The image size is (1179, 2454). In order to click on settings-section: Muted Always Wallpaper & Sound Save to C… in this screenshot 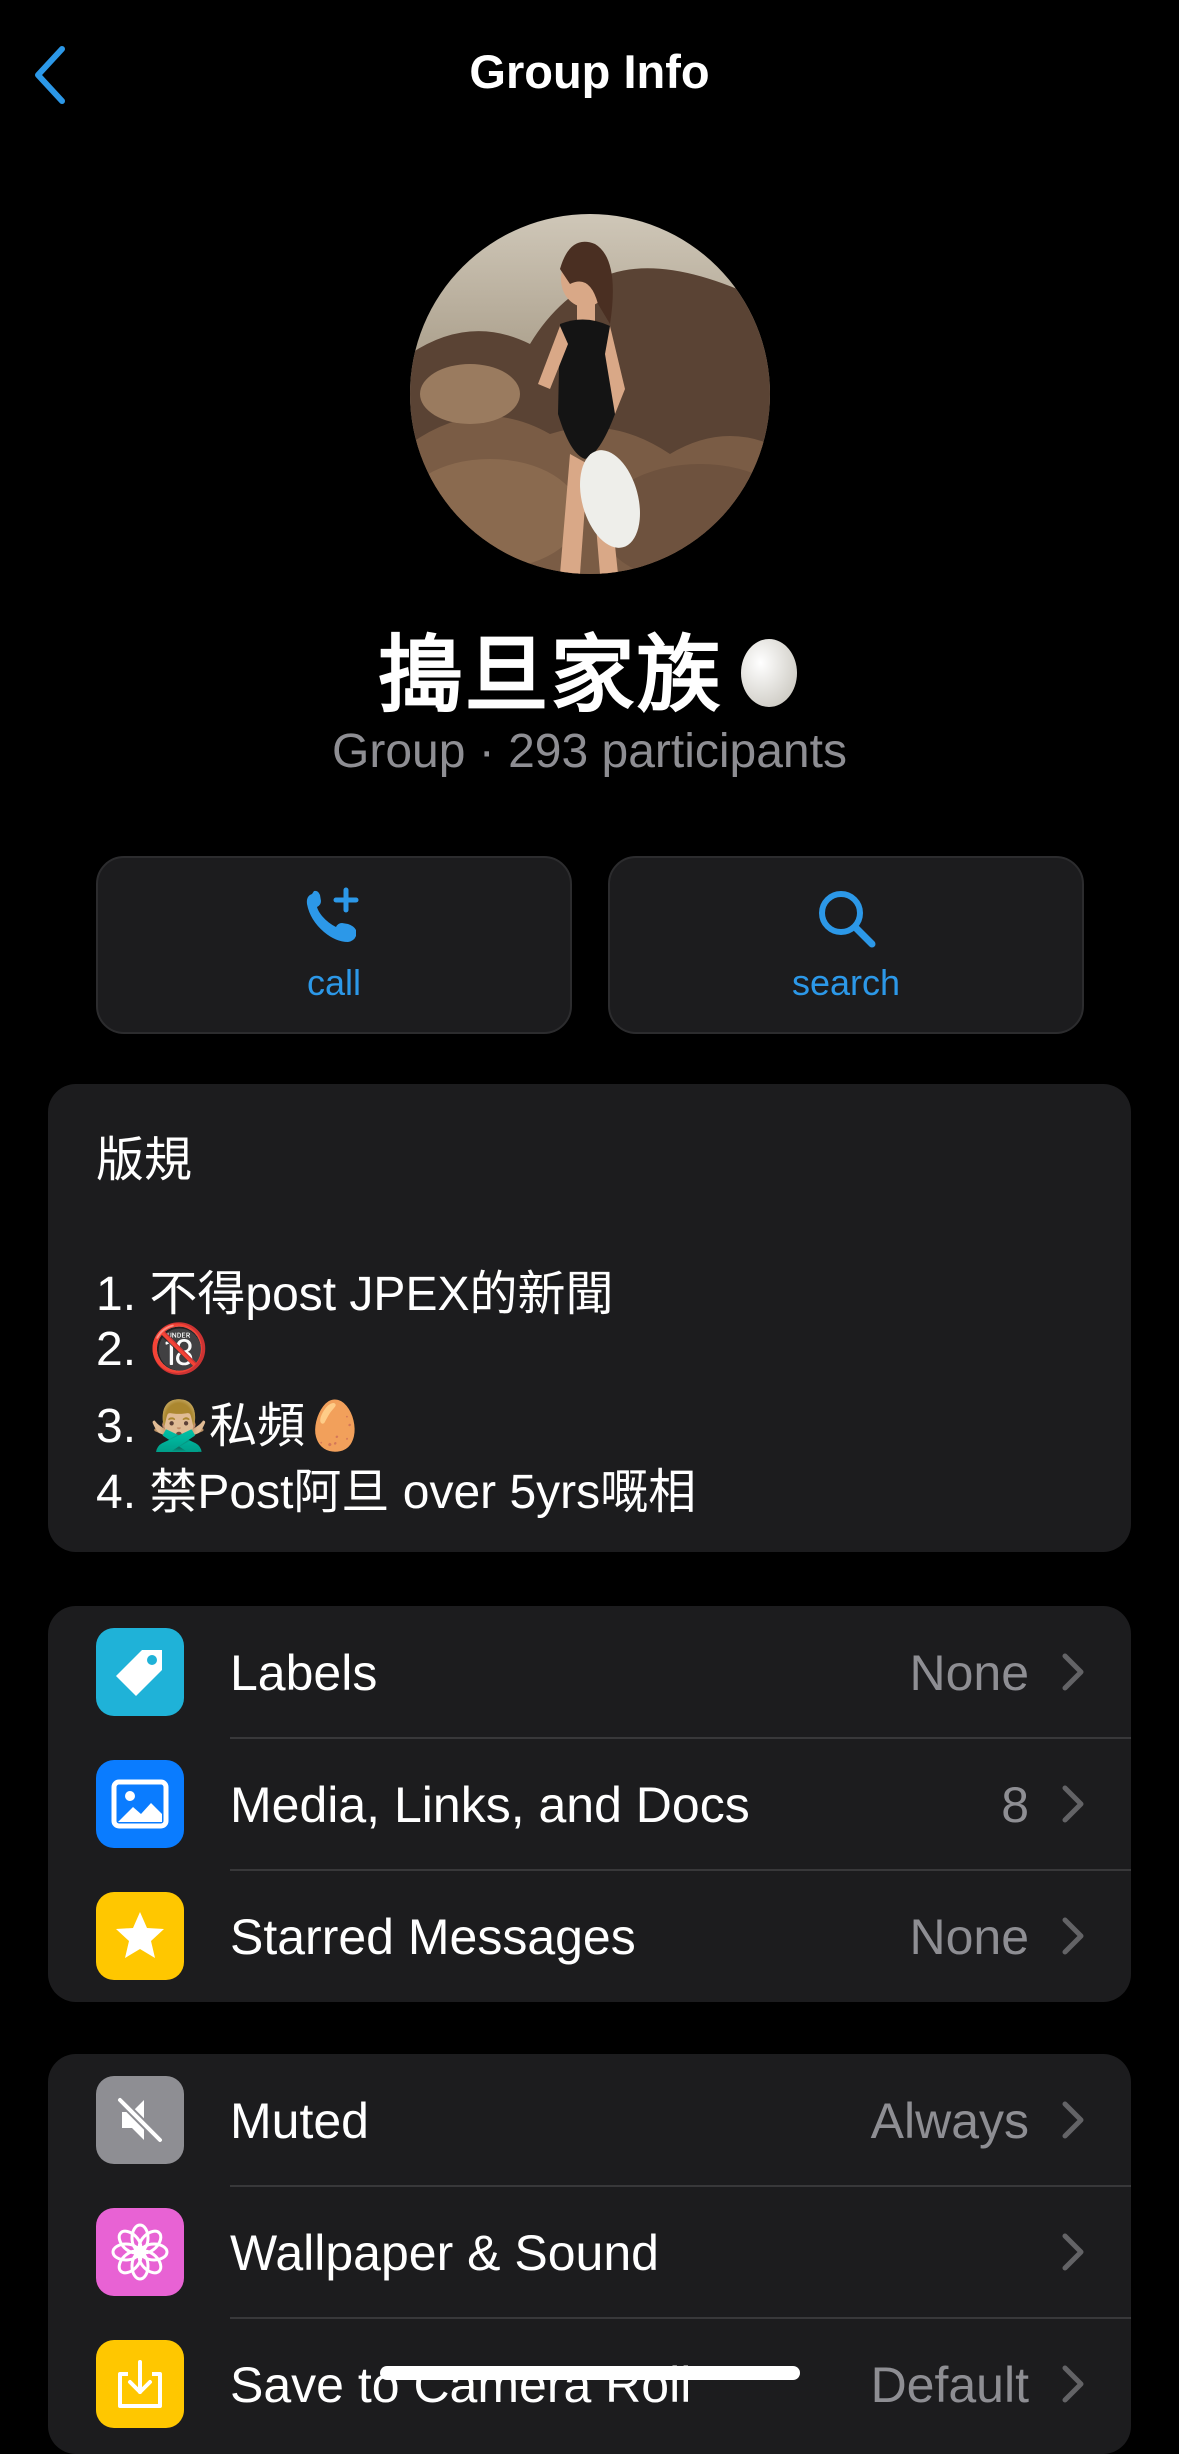, I will do `click(589, 2254)`.